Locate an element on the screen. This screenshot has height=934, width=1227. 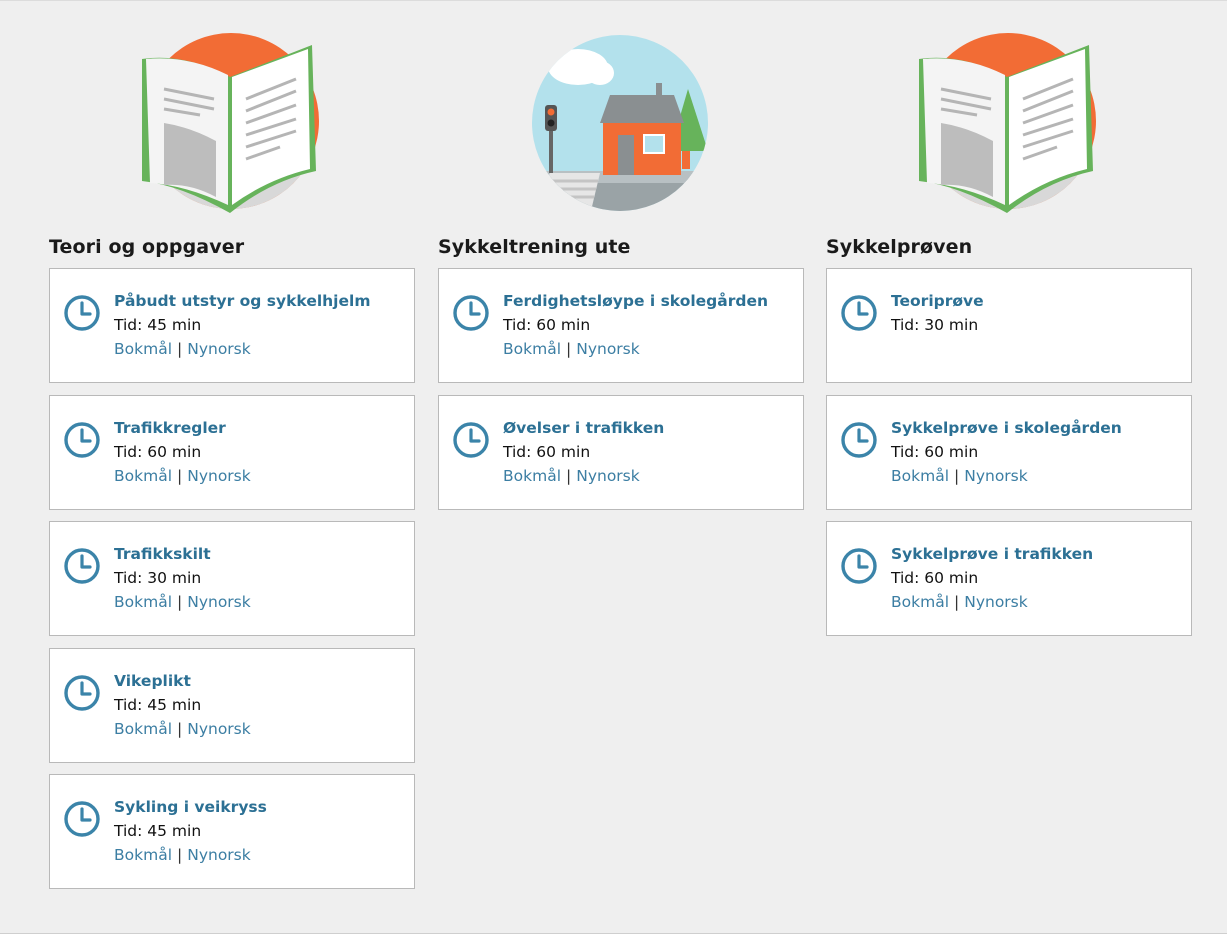
card-text: Vikeplikt Tid: 45 min Bokmål | Nynorsk is located at coordinates (260, 705).